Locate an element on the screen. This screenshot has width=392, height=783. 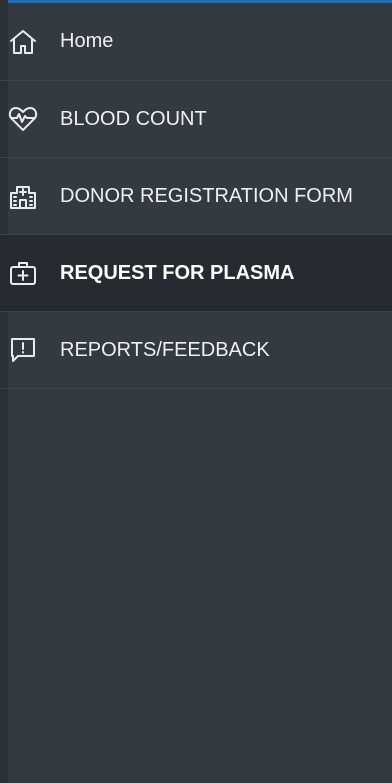
sidebar-item-request-plasma: REQUEST FOR PLASMA is located at coordinates (196, 273).